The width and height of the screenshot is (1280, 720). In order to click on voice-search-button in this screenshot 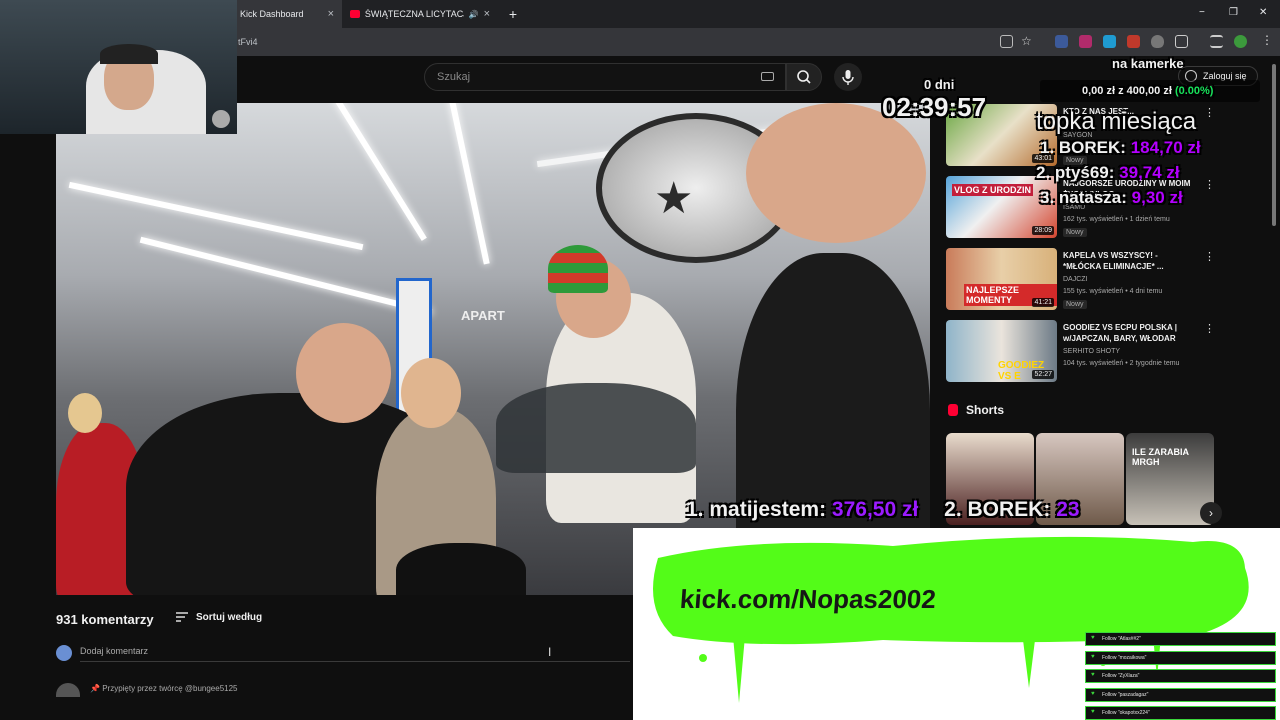, I will do `click(848, 77)`.